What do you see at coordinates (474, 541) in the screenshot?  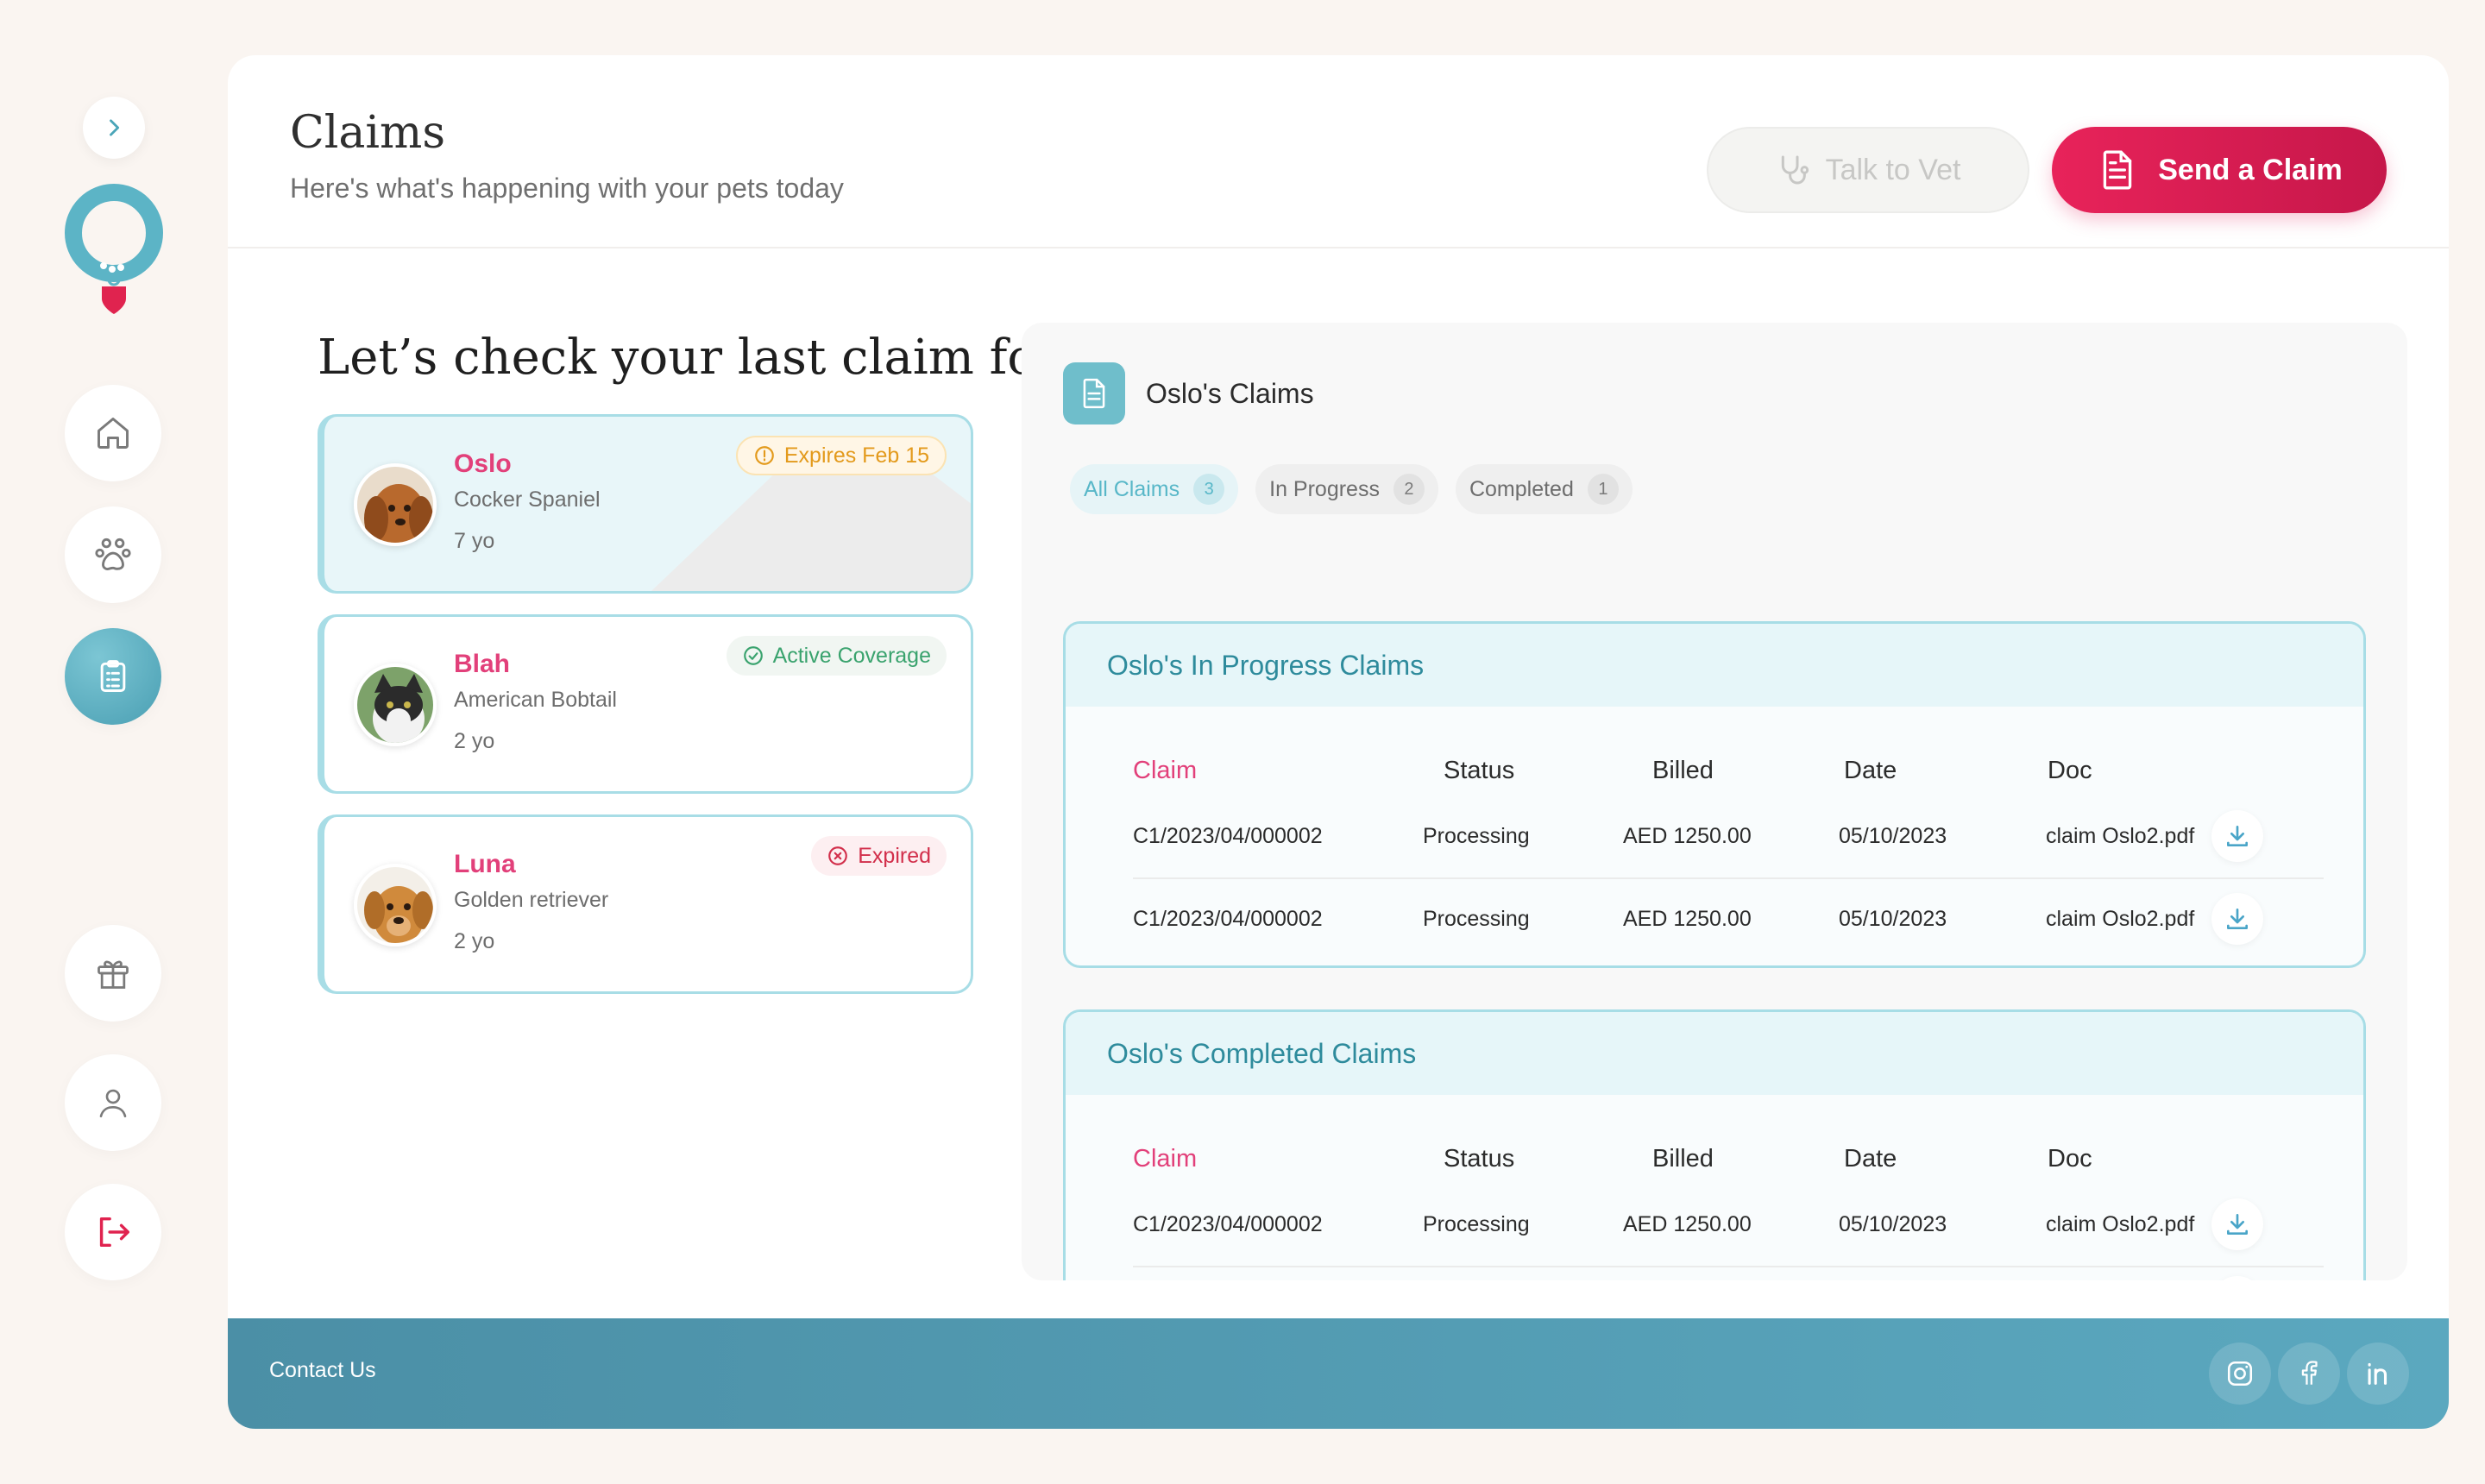 I see `pet-age: 7 yo` at bounding box center [474, 541].